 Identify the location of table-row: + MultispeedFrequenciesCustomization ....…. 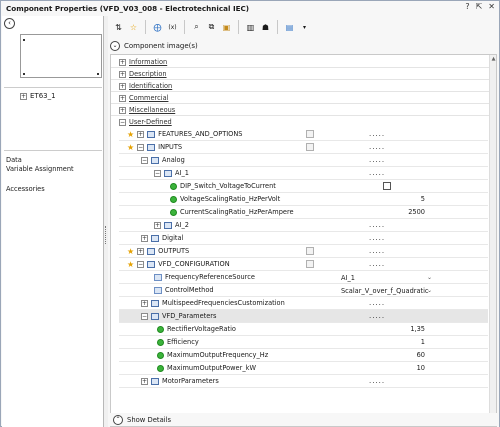
(303, 303).